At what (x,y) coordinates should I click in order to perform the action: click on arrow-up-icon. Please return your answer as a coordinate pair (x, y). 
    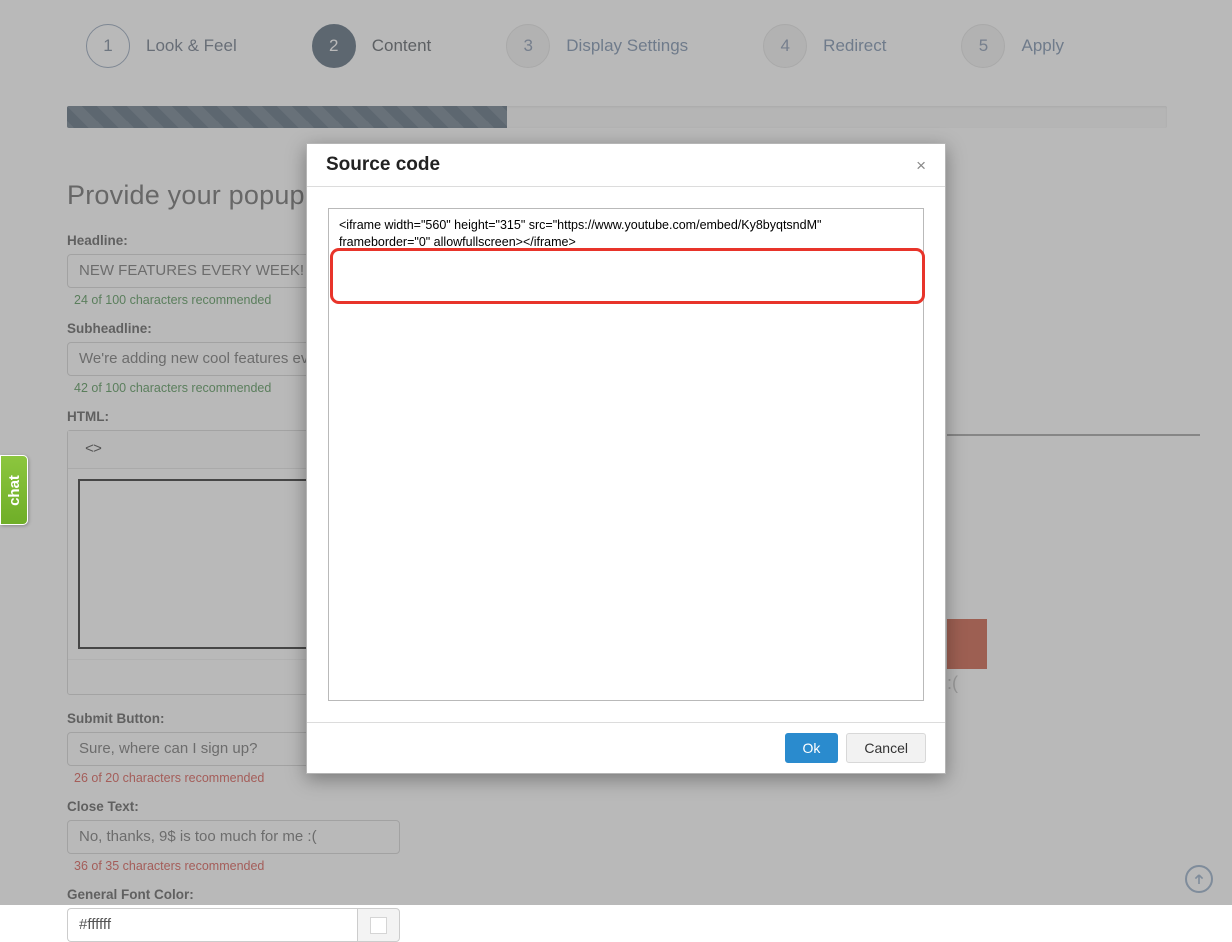
    Looking at the image, I should click on (1199, 879).